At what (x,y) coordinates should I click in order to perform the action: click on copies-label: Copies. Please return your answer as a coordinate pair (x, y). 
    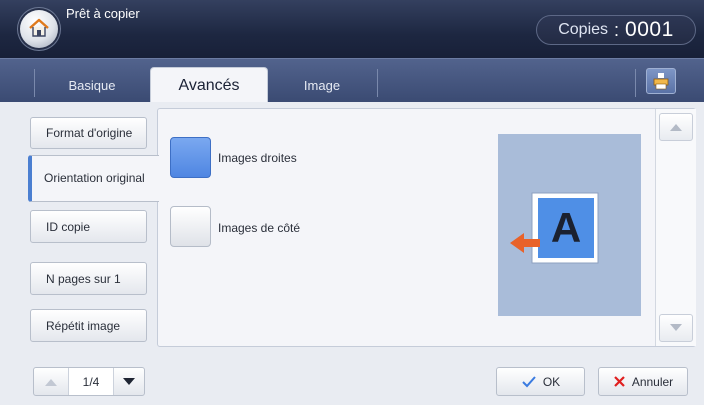
    Looking at the image, I should click on (583, 29).